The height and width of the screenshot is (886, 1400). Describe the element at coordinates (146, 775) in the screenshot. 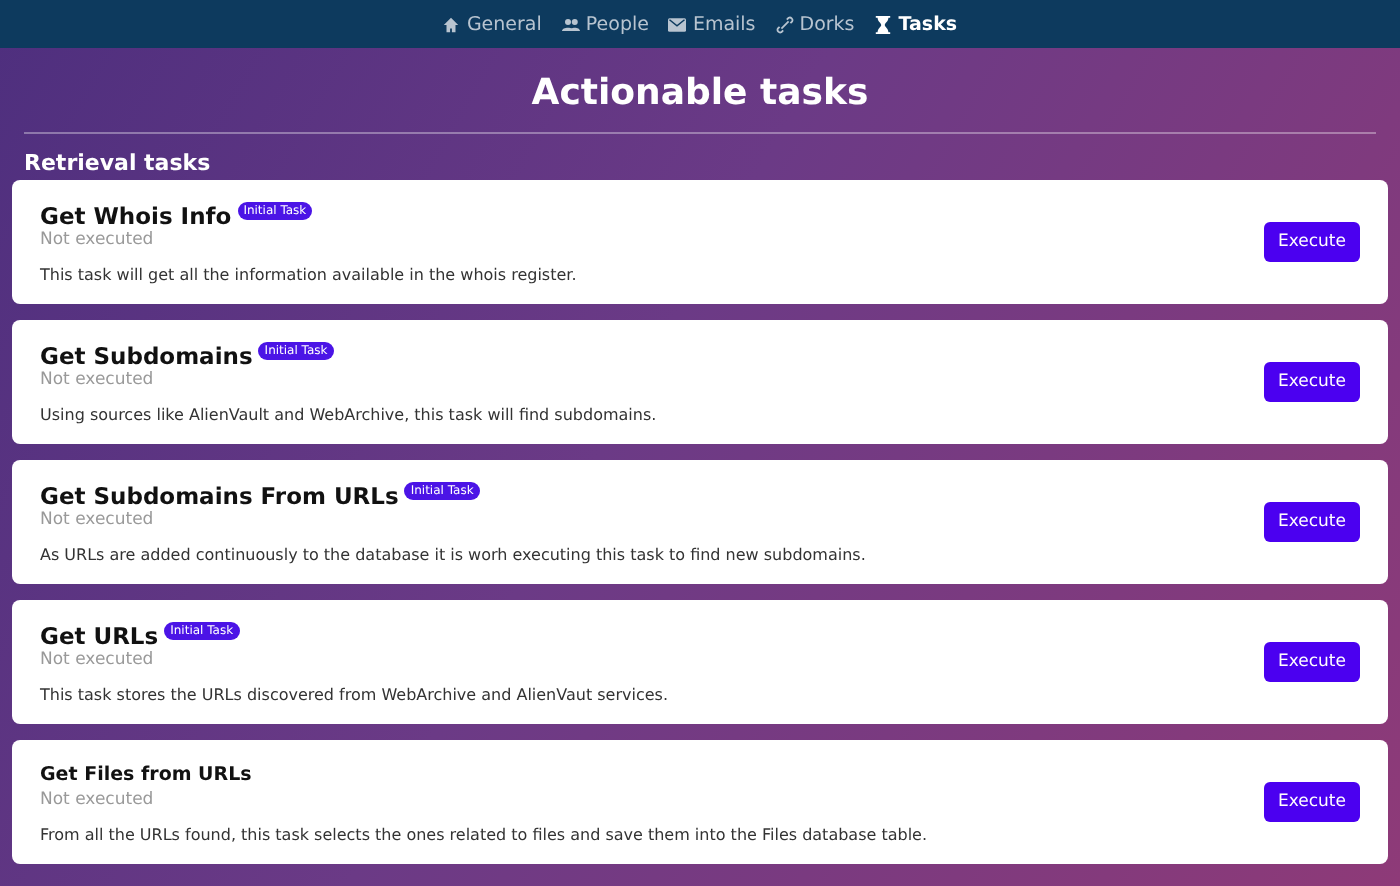

I see `task-name: Get Files from URLs` at that location.